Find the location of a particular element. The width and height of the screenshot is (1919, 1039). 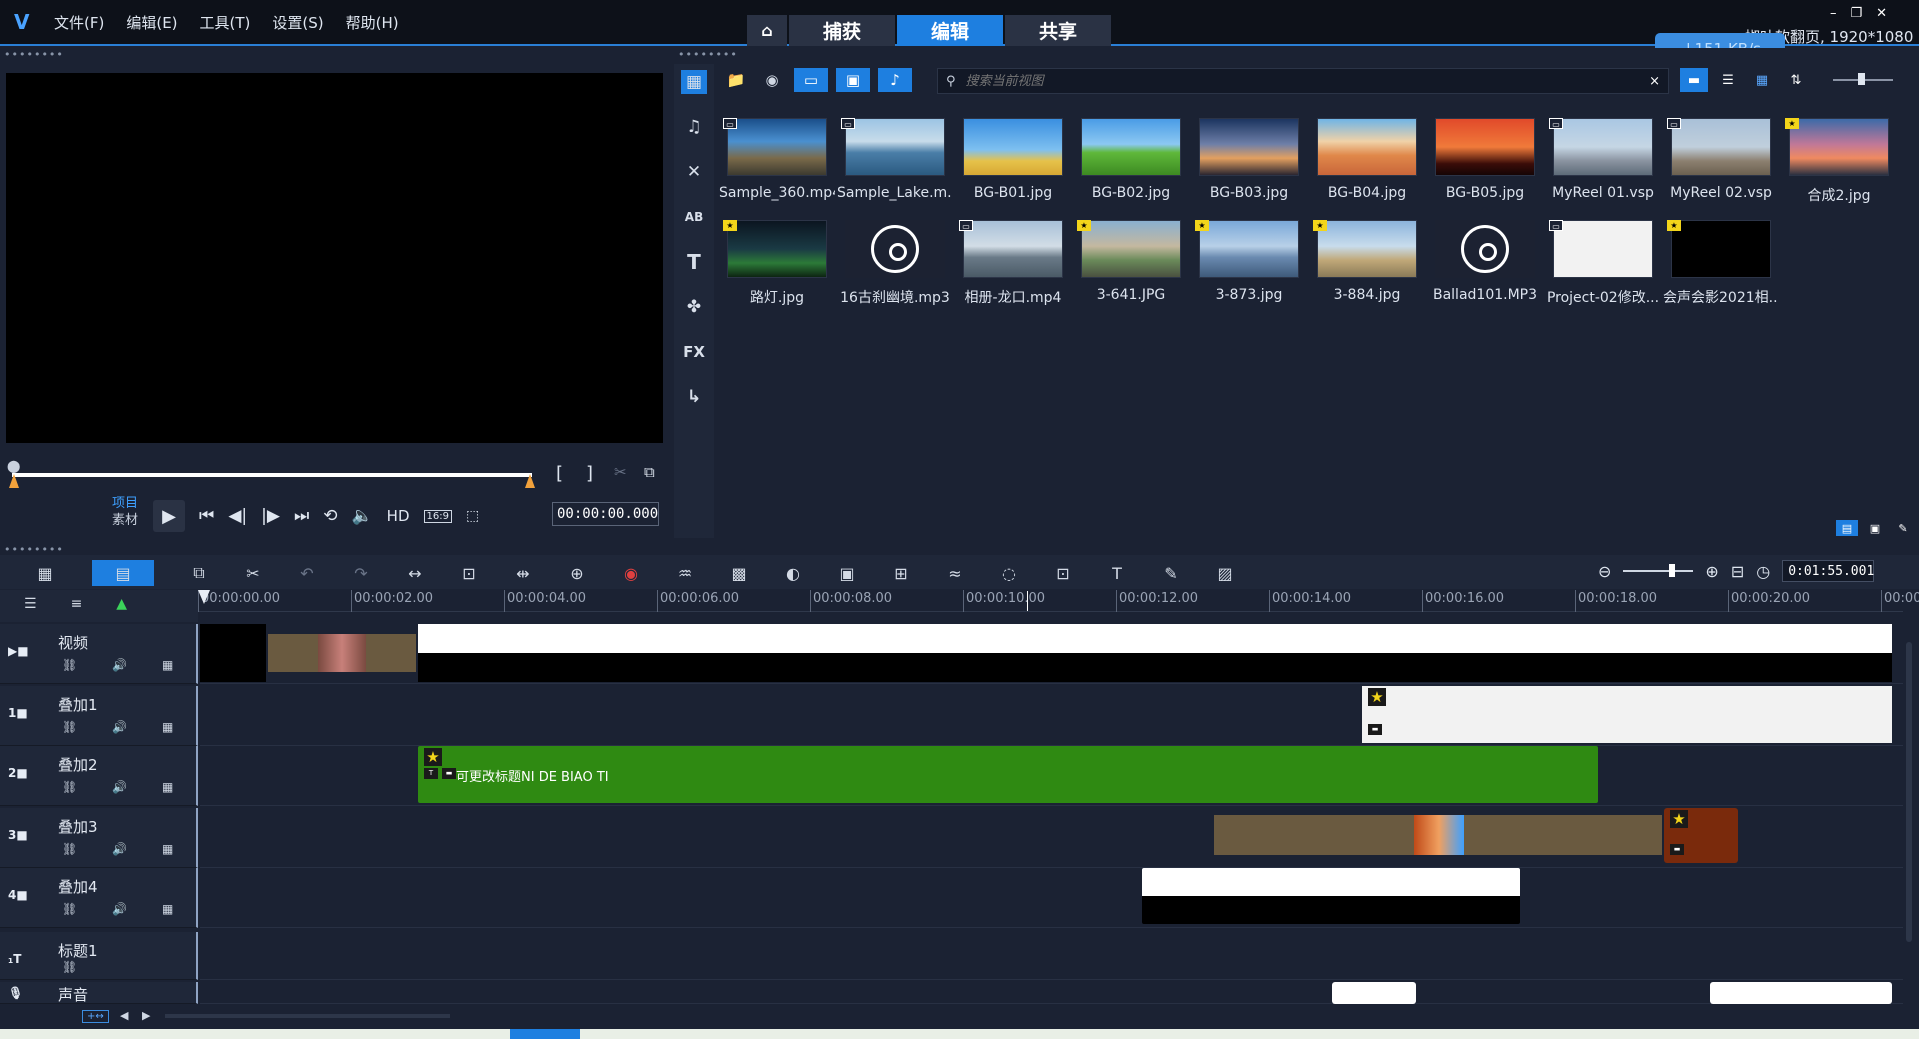

menu-file: 文件(F) is located at coordinates (79, 22).